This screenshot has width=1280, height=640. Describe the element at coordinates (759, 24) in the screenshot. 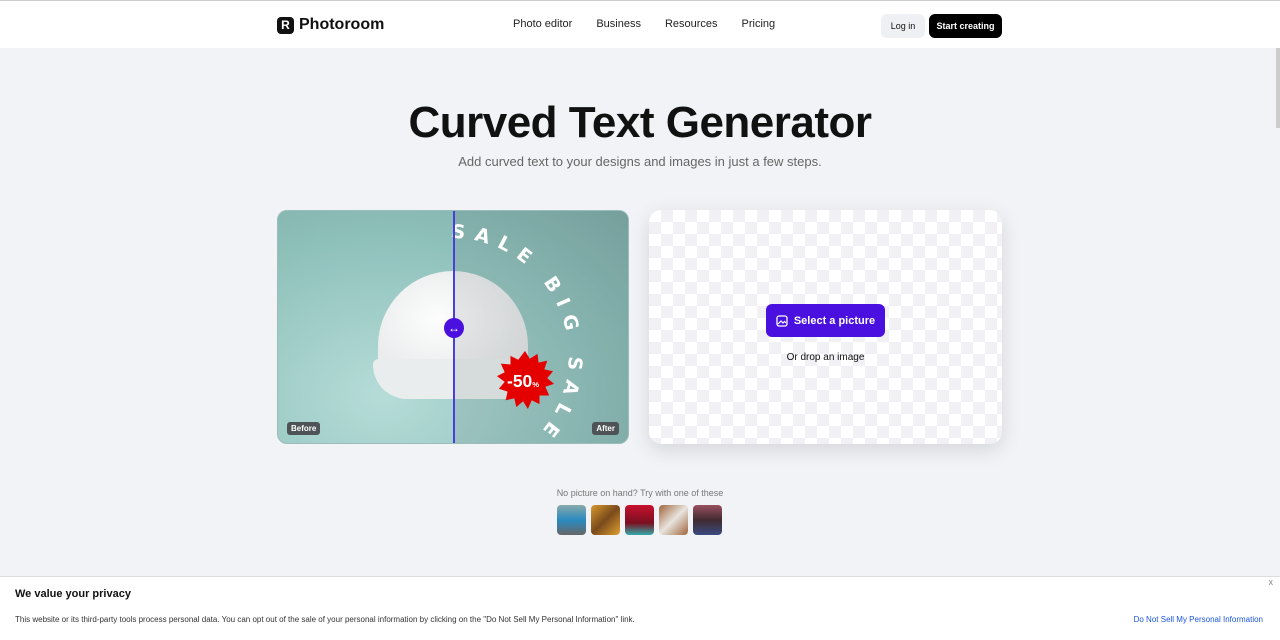

I see `nav-pricing: Pricing` at that location.